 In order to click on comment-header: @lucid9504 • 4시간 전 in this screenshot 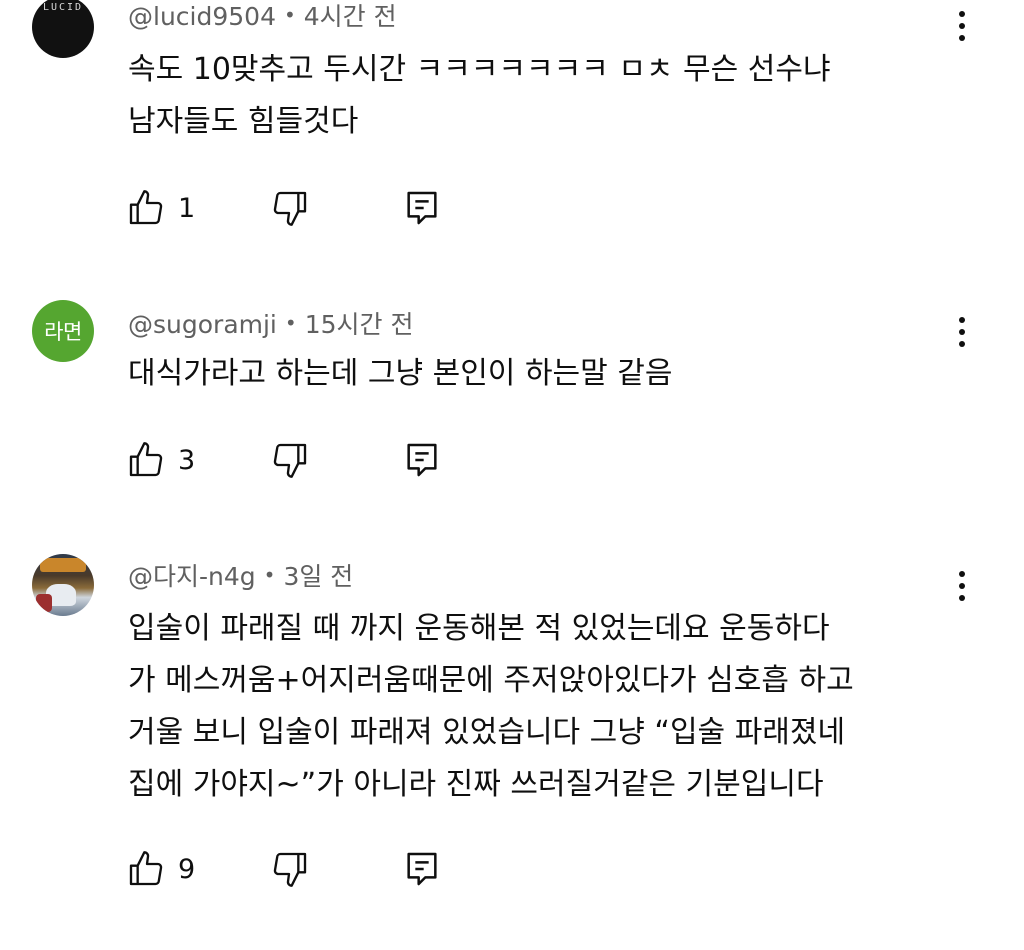, I will do `click(262, 16)`.